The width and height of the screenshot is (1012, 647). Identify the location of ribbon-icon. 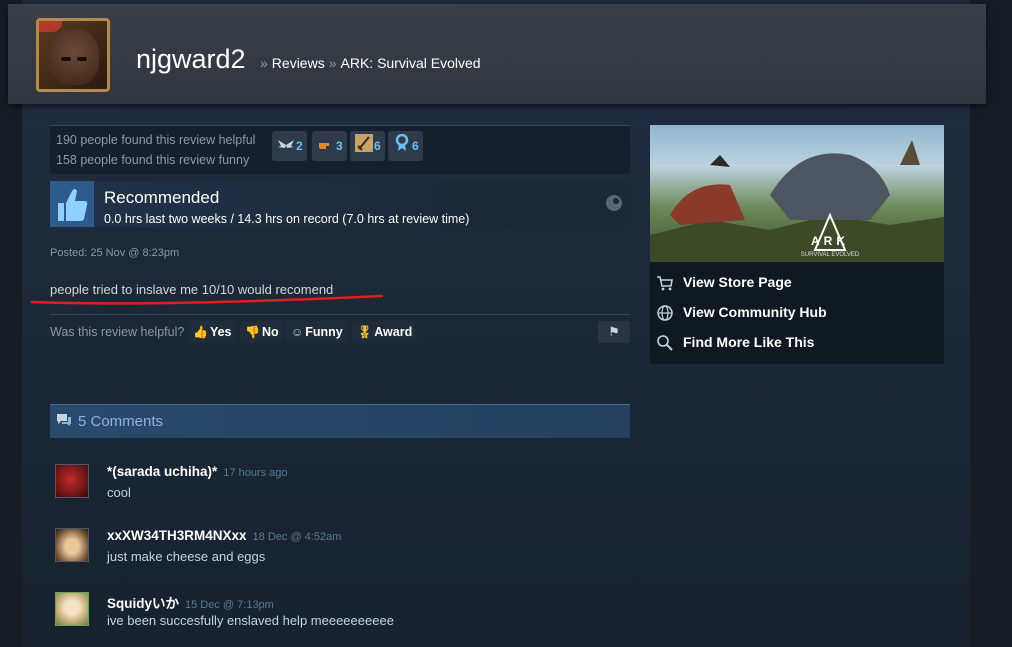
(402, 147).